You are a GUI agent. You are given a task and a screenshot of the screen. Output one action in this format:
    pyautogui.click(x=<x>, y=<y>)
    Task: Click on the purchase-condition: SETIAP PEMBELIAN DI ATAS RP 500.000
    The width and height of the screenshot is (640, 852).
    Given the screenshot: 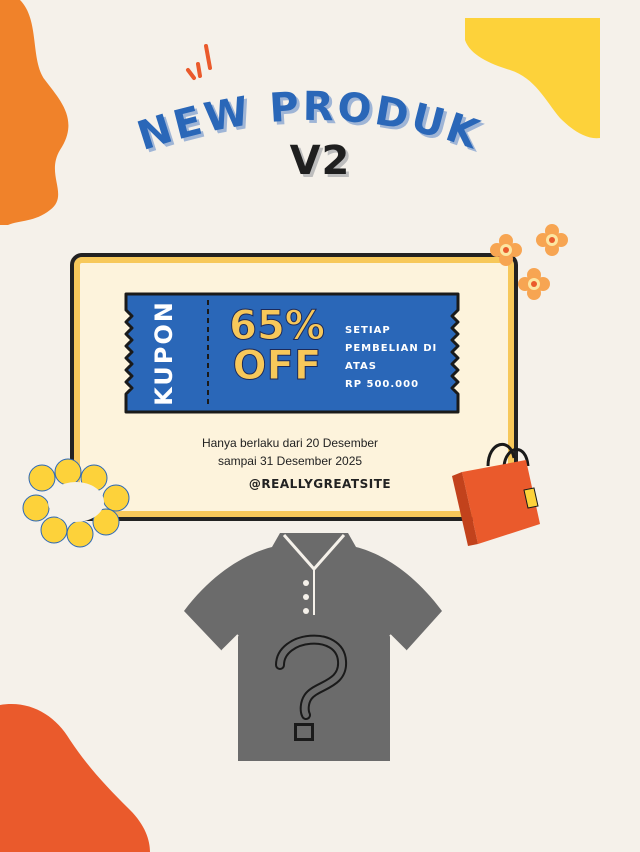 What is the action you would take?
    pyautogui.click(x=391, y=357)
    